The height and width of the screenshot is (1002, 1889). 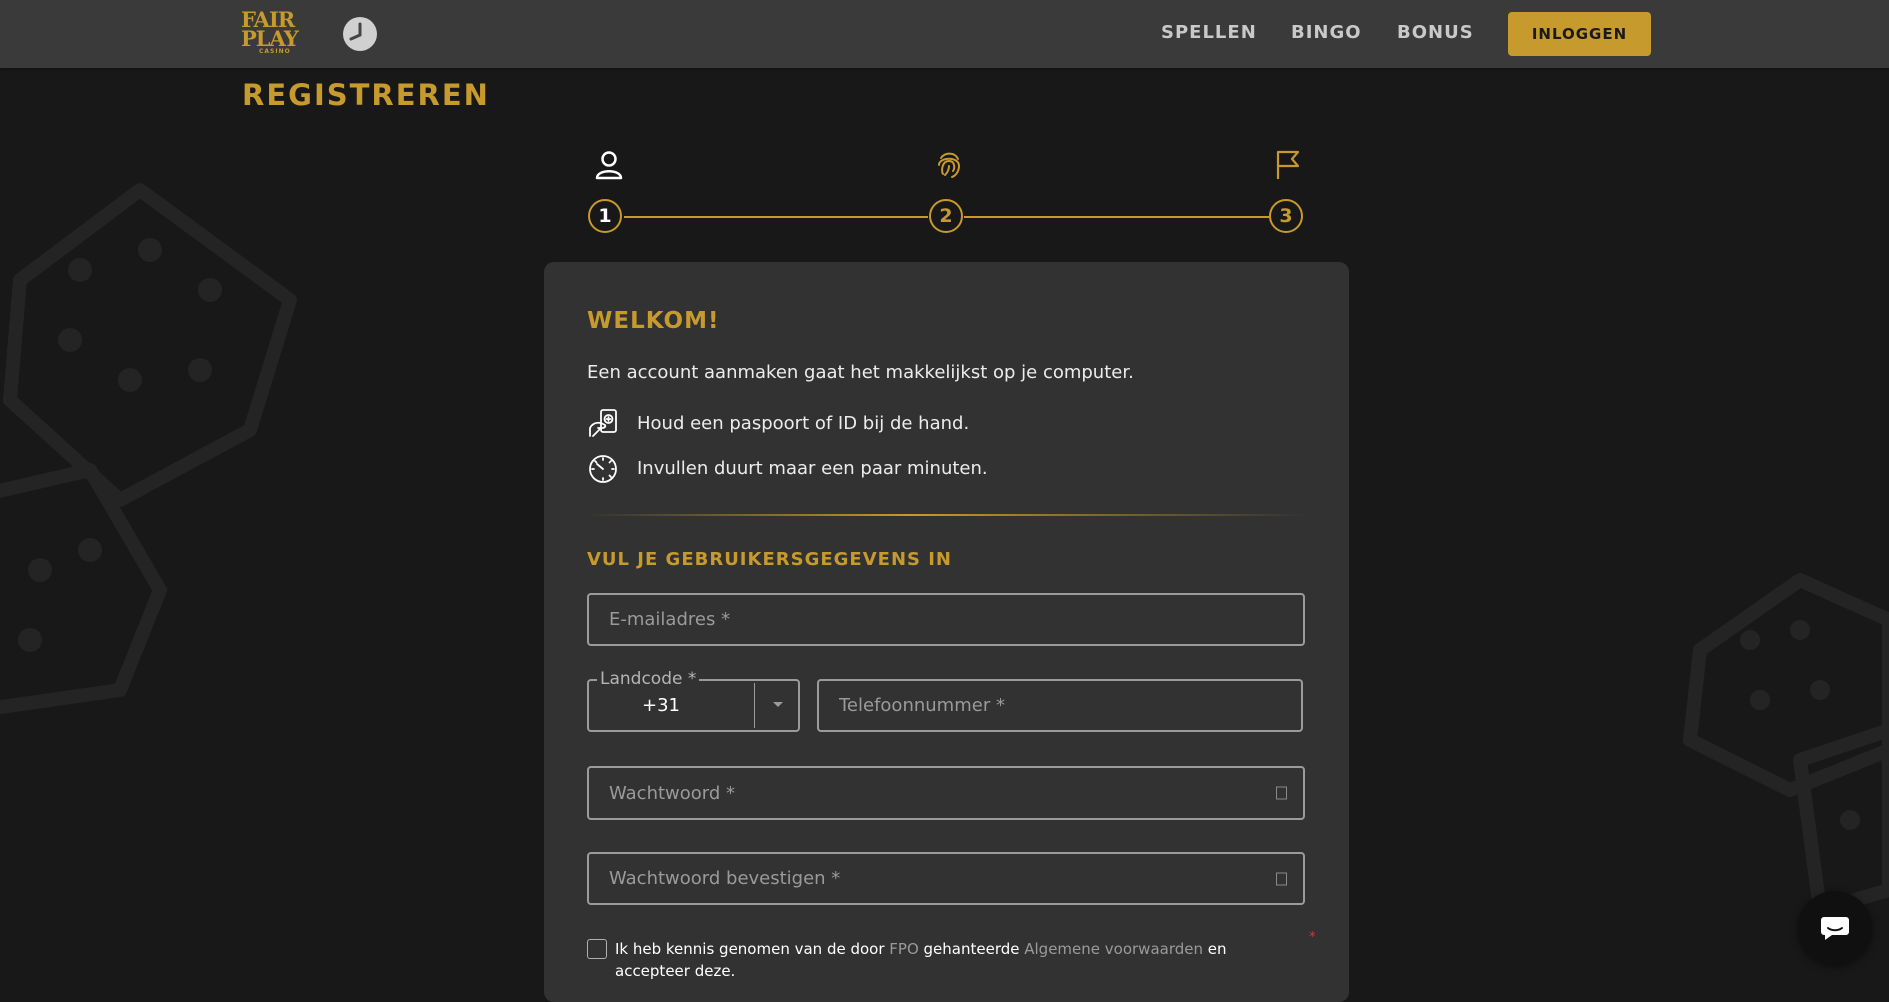 What do you see at coordinates (903, 949) in the screenshot?
I see `fpo-link: FPO` at bounding box center [903, 949].